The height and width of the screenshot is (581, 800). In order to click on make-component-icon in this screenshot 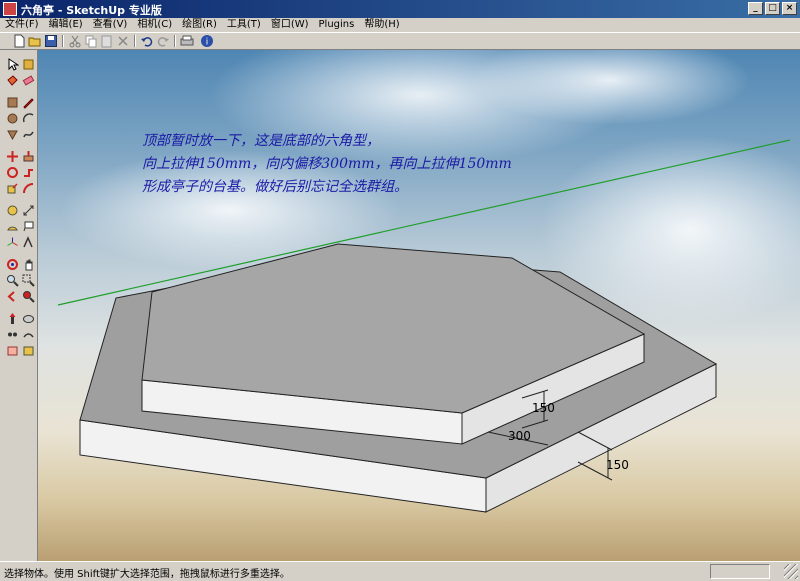, I will do `click(28, 64)`.